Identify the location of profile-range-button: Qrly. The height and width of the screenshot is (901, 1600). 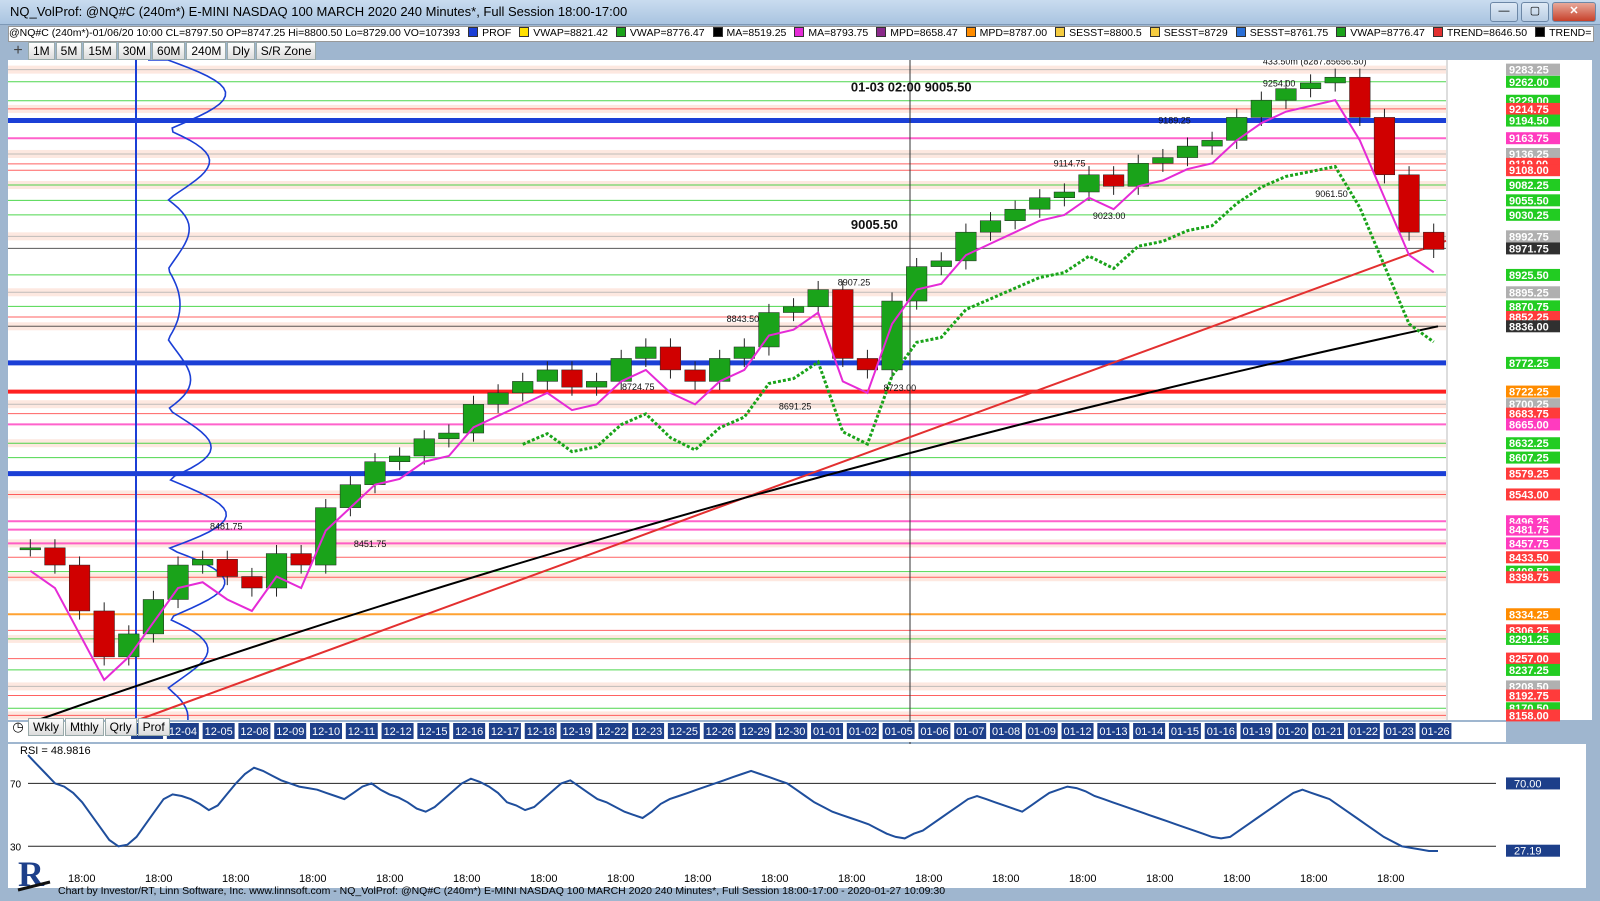
(120, 727).